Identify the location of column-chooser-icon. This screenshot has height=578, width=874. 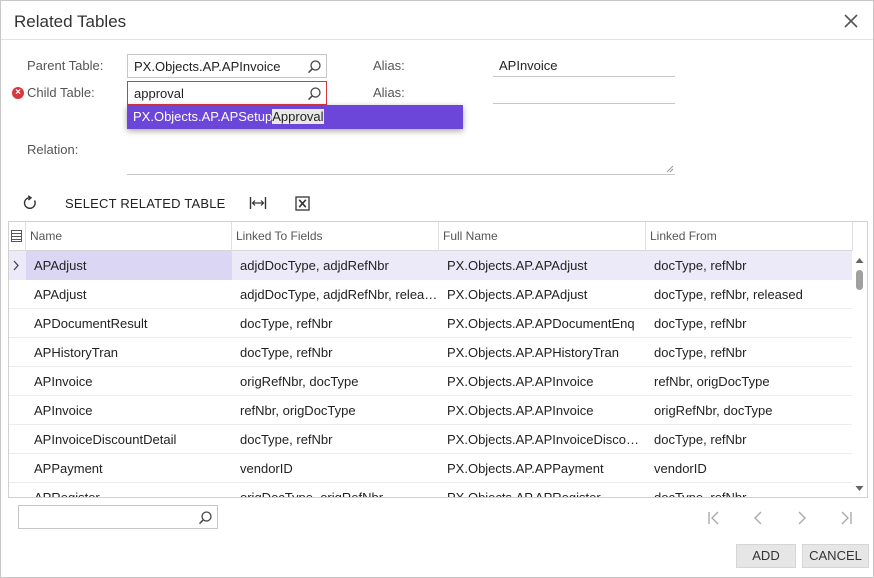
(16, 236).